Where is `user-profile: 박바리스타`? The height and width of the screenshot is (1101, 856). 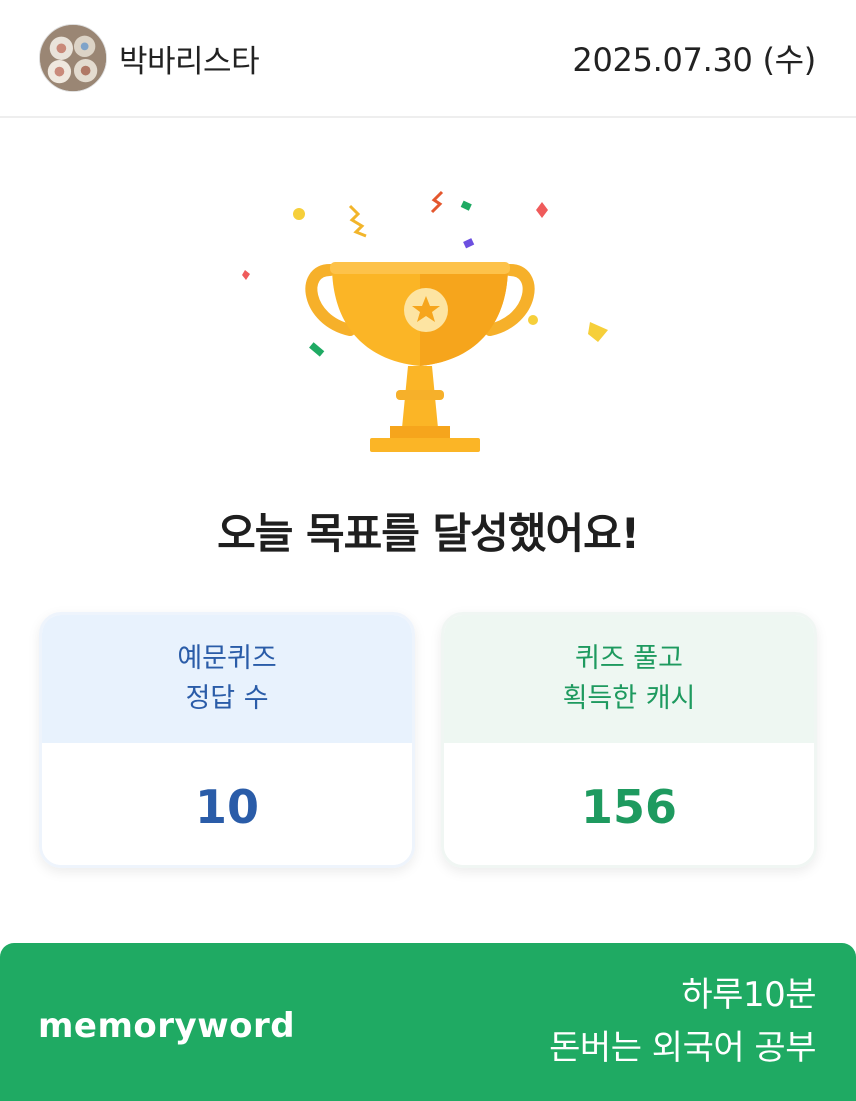
user-profile: 박바리스타 is located at coordinates (149, 58).